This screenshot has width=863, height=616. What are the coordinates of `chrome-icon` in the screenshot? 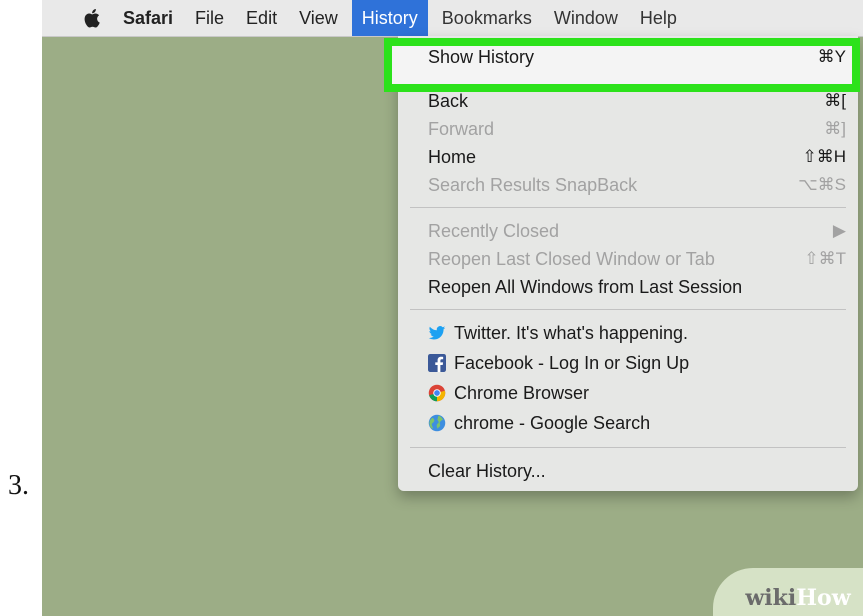 It's located at (437, 393).